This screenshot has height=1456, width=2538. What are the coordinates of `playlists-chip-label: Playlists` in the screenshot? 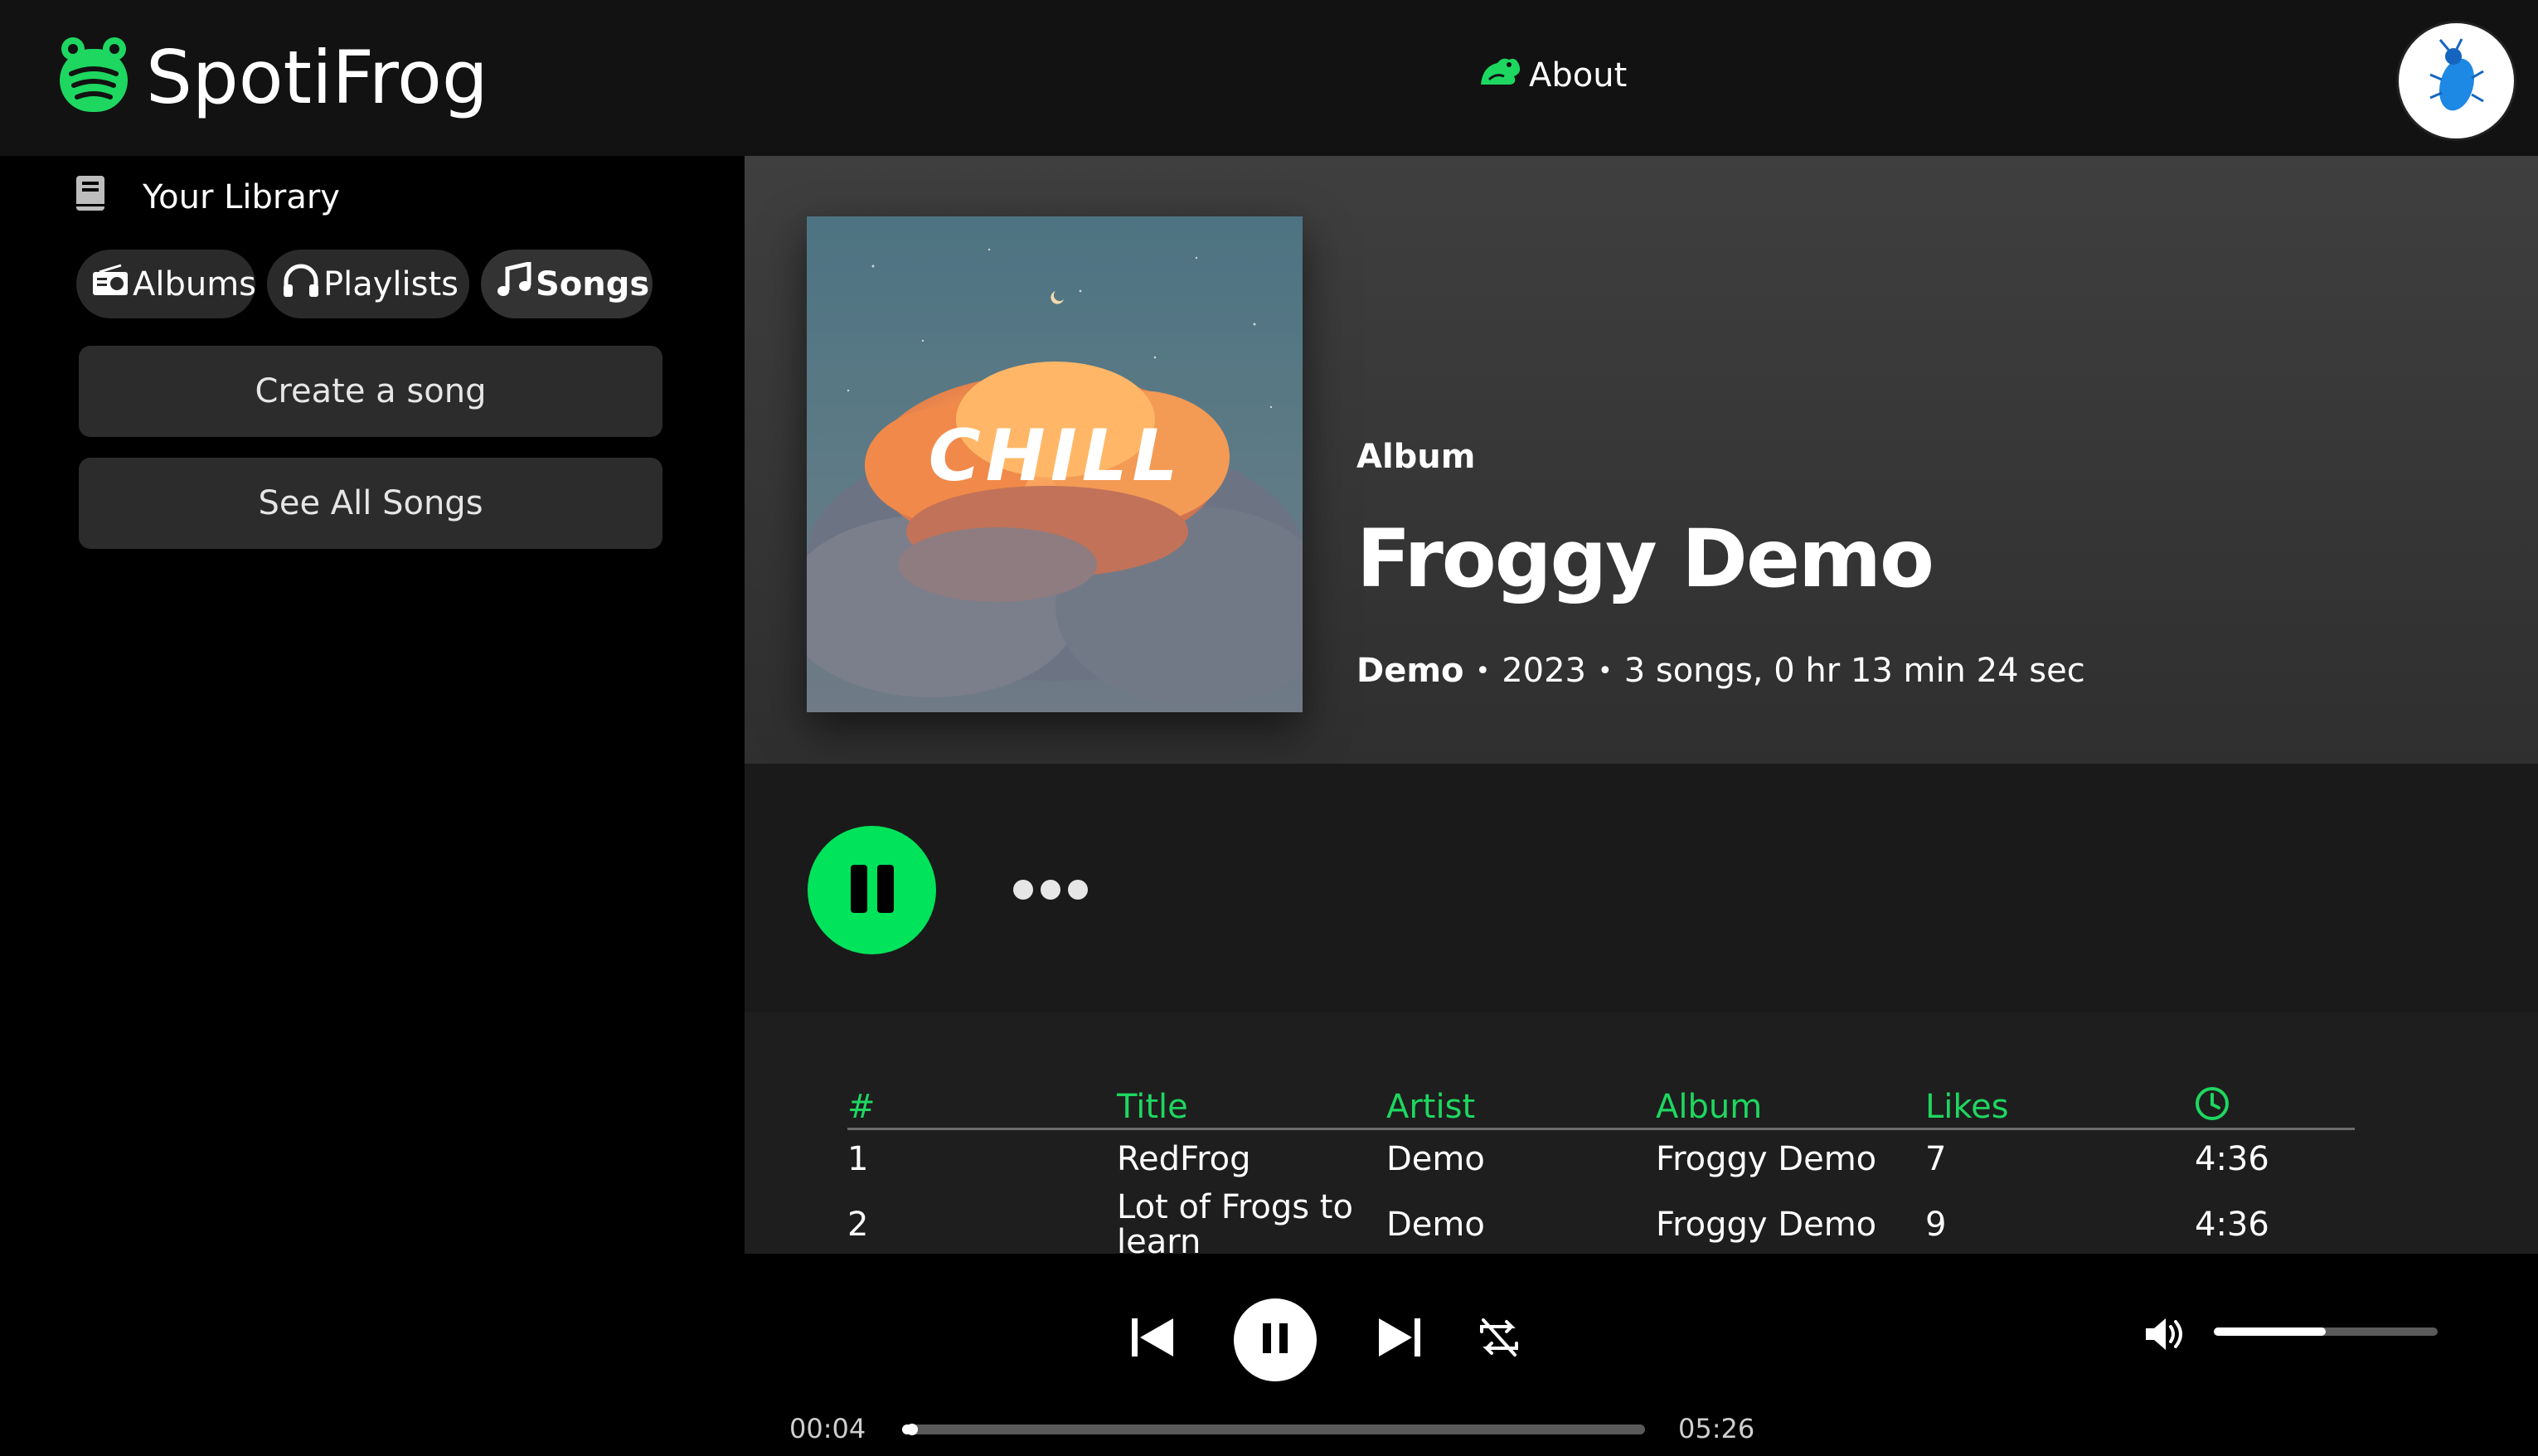 It's located at (391, 284).